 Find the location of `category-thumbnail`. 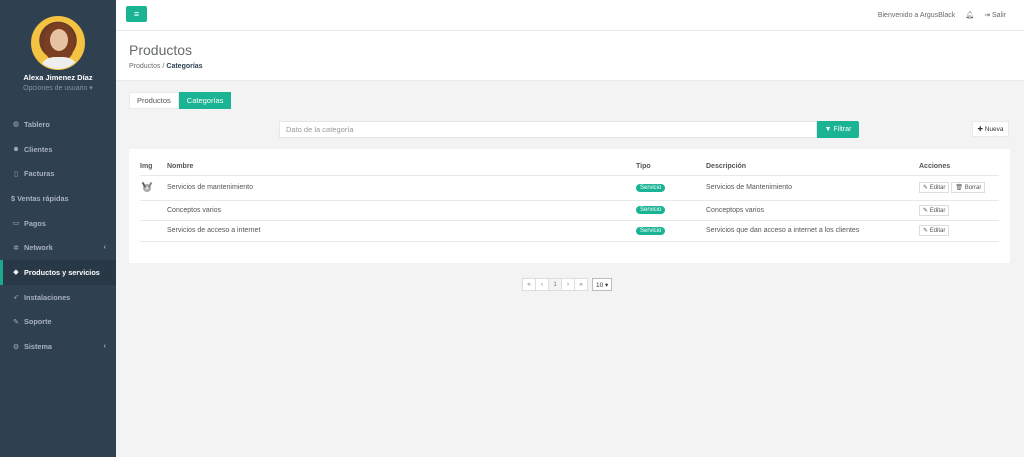

category-thumbnail is located at coordinates (147, 187).